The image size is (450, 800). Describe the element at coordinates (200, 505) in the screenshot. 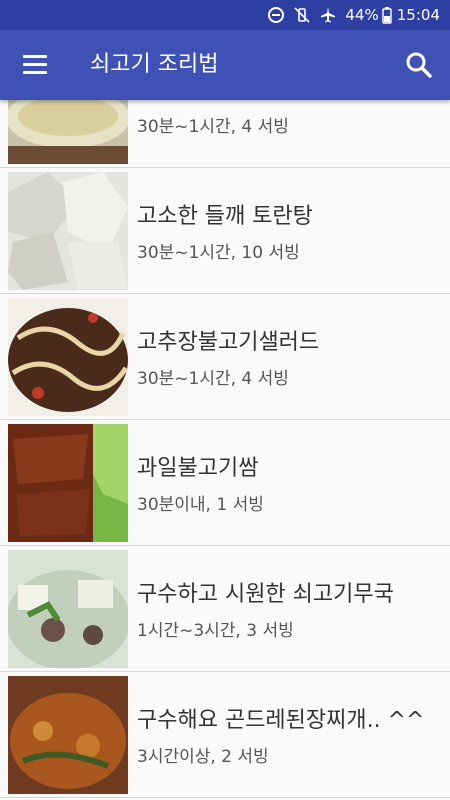

I see `recipe-meta: 30분이내, 1 서빙` at that location.